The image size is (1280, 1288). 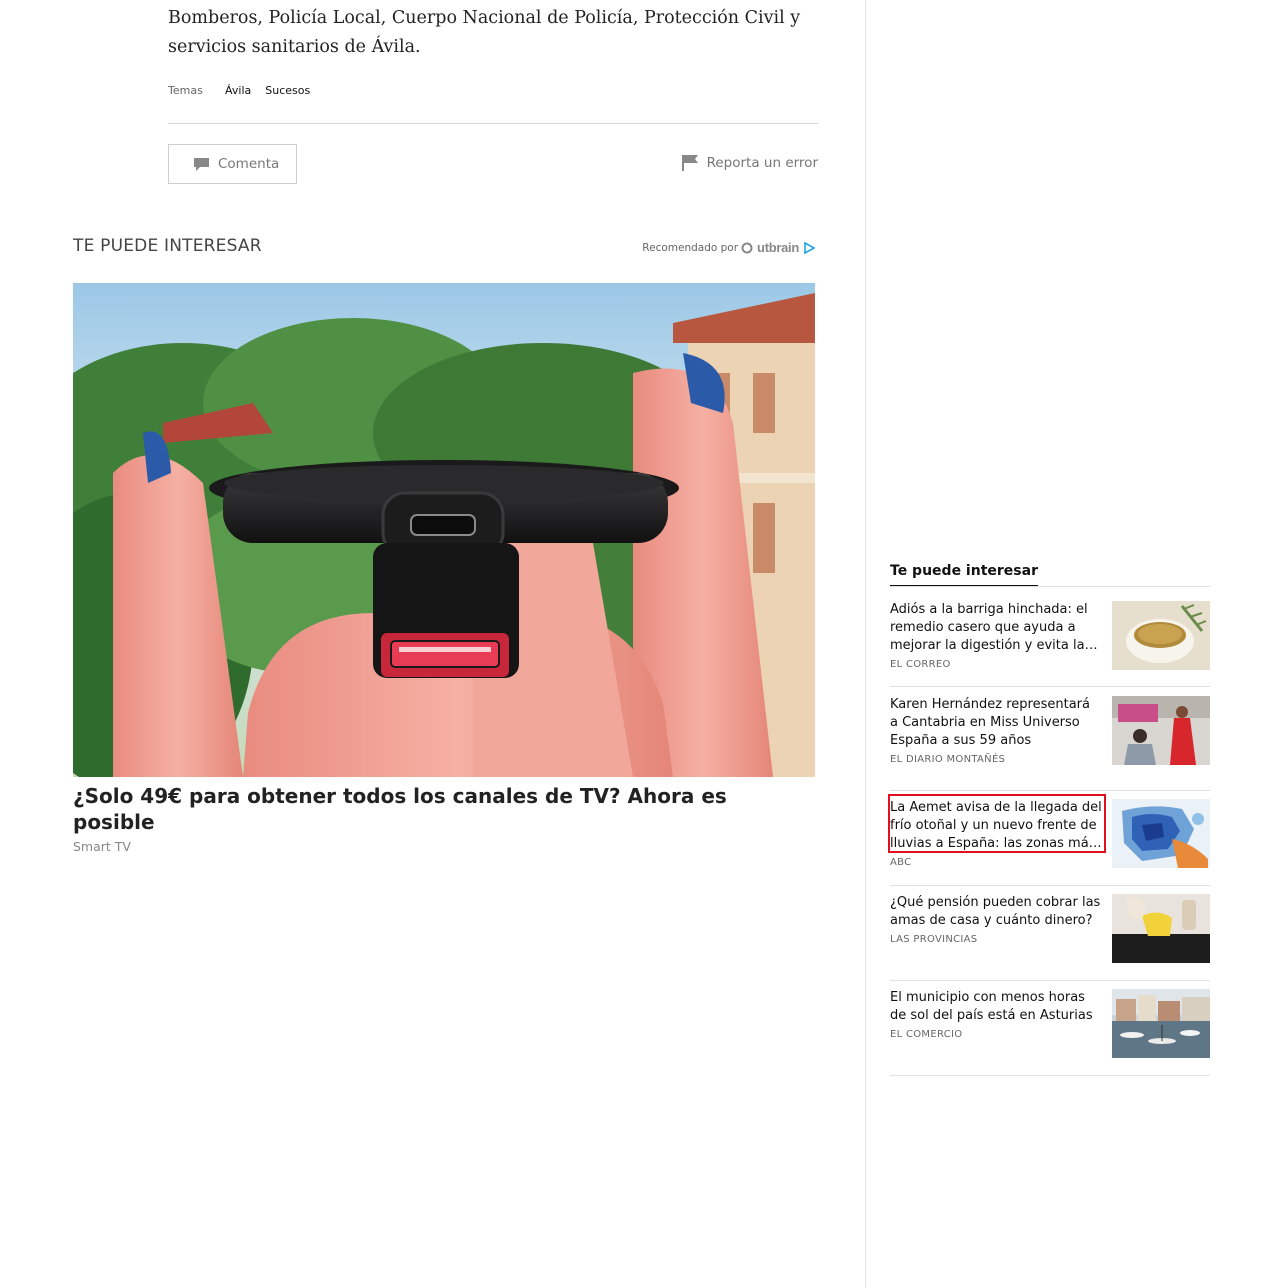 What do you see at coordinates (934, 939) in the screenshot?
I see `sidebar-item-source: LAS PROVINCIAS` at bounding box center [934, 939].